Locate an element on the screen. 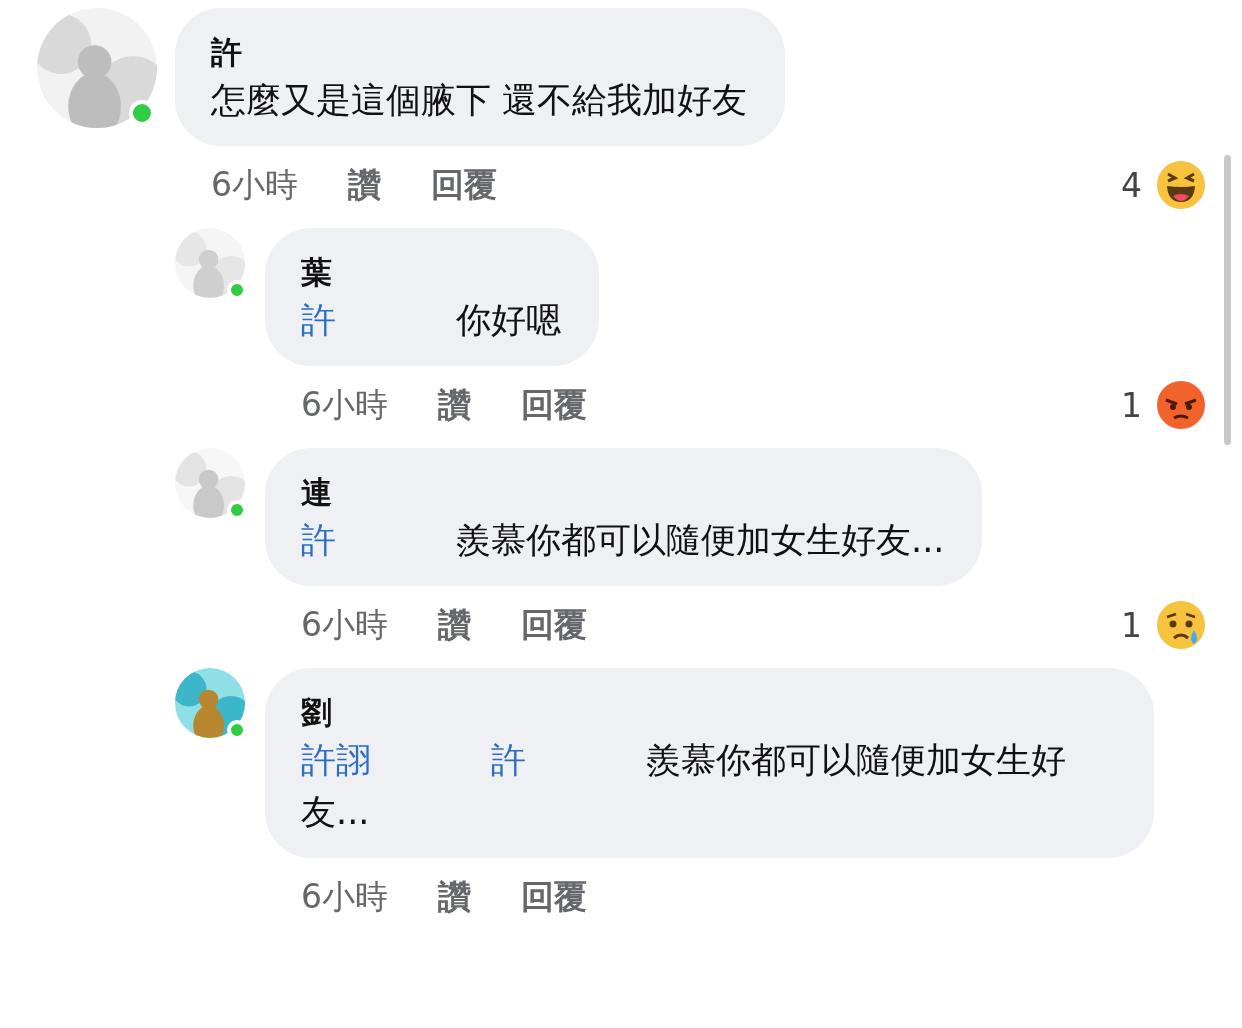 The height and width of the screenshot is (1028, 1242). angry-emoji-icon is located at coordinates (1181, 405).